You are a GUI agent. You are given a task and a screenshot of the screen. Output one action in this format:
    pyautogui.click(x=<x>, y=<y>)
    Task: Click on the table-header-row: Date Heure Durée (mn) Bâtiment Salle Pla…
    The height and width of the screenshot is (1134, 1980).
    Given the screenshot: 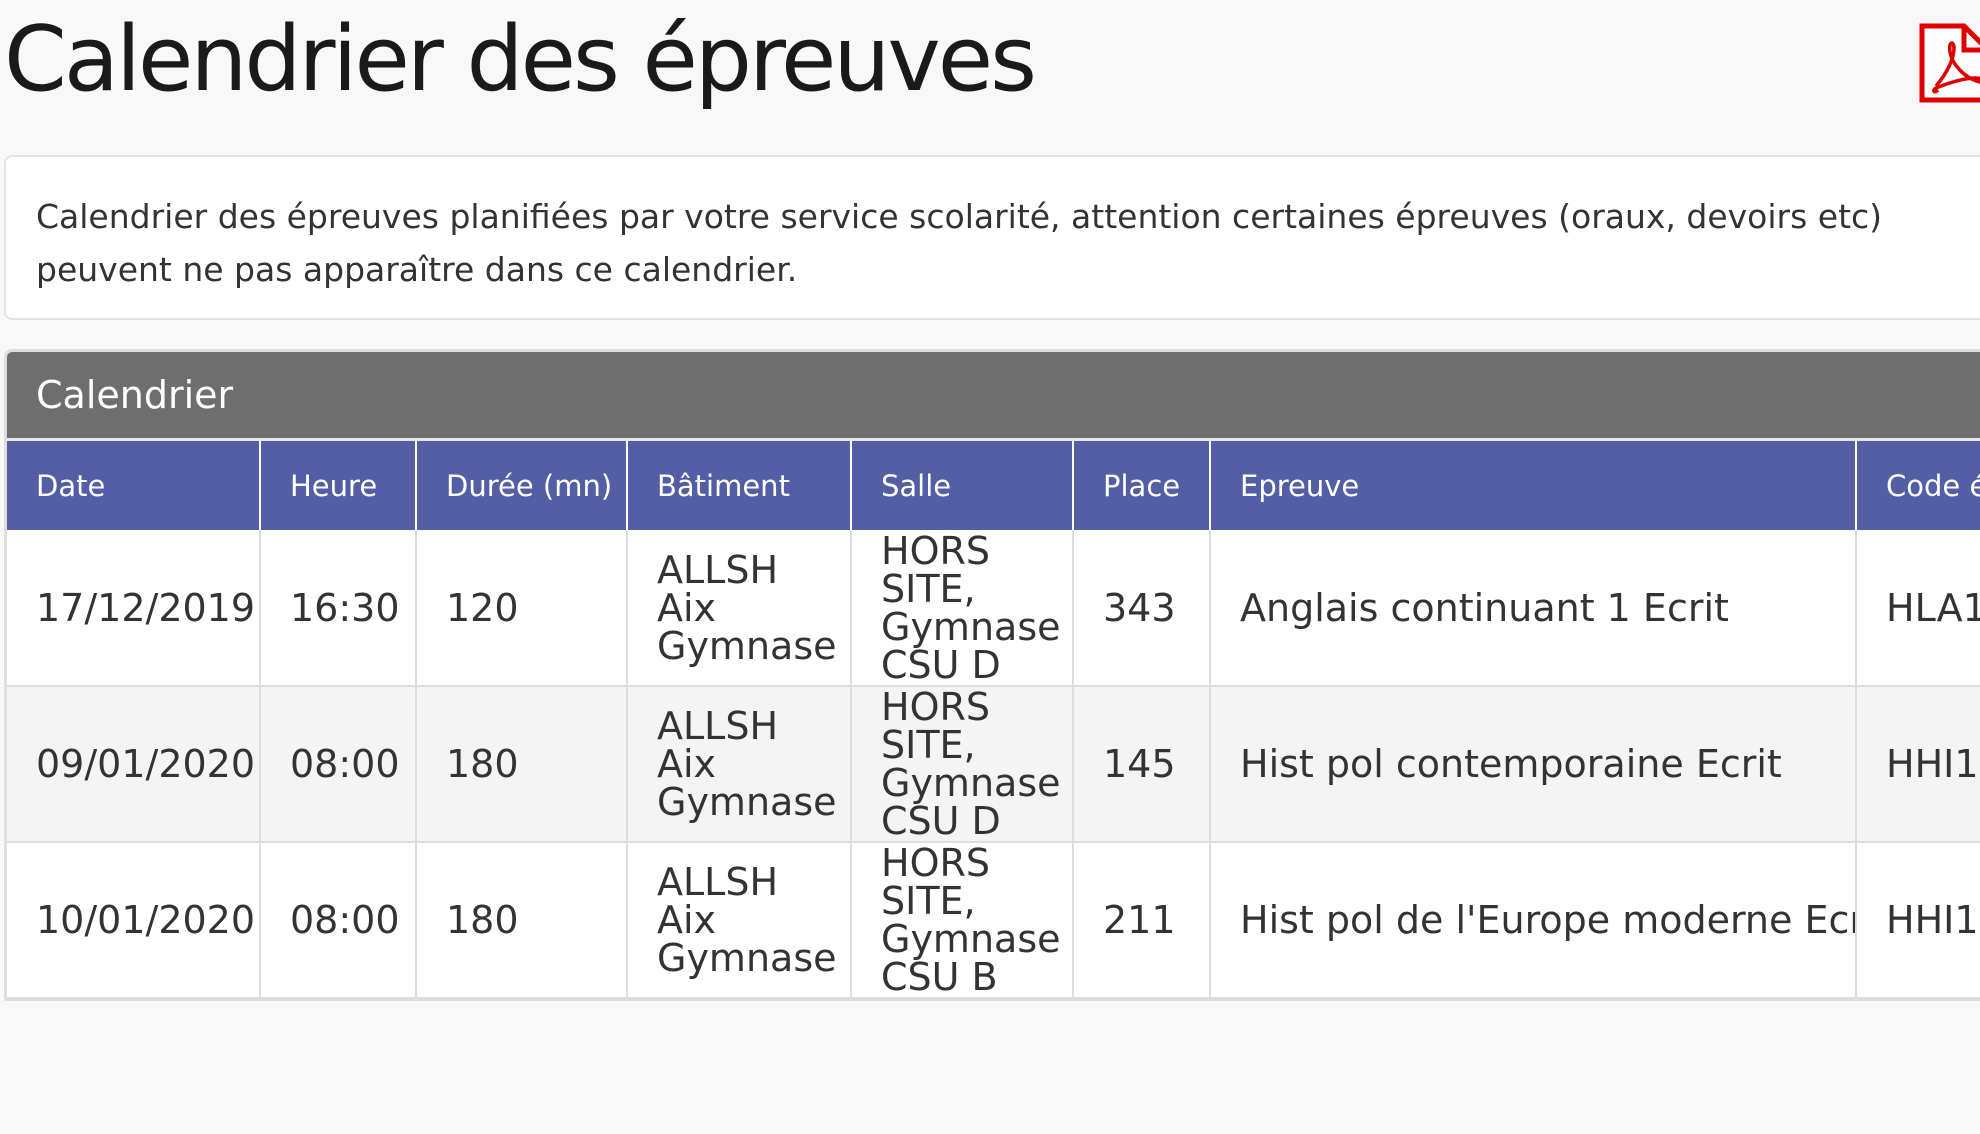 What is the action you would take?
    pyautogui.click(x=993, y=485)
    